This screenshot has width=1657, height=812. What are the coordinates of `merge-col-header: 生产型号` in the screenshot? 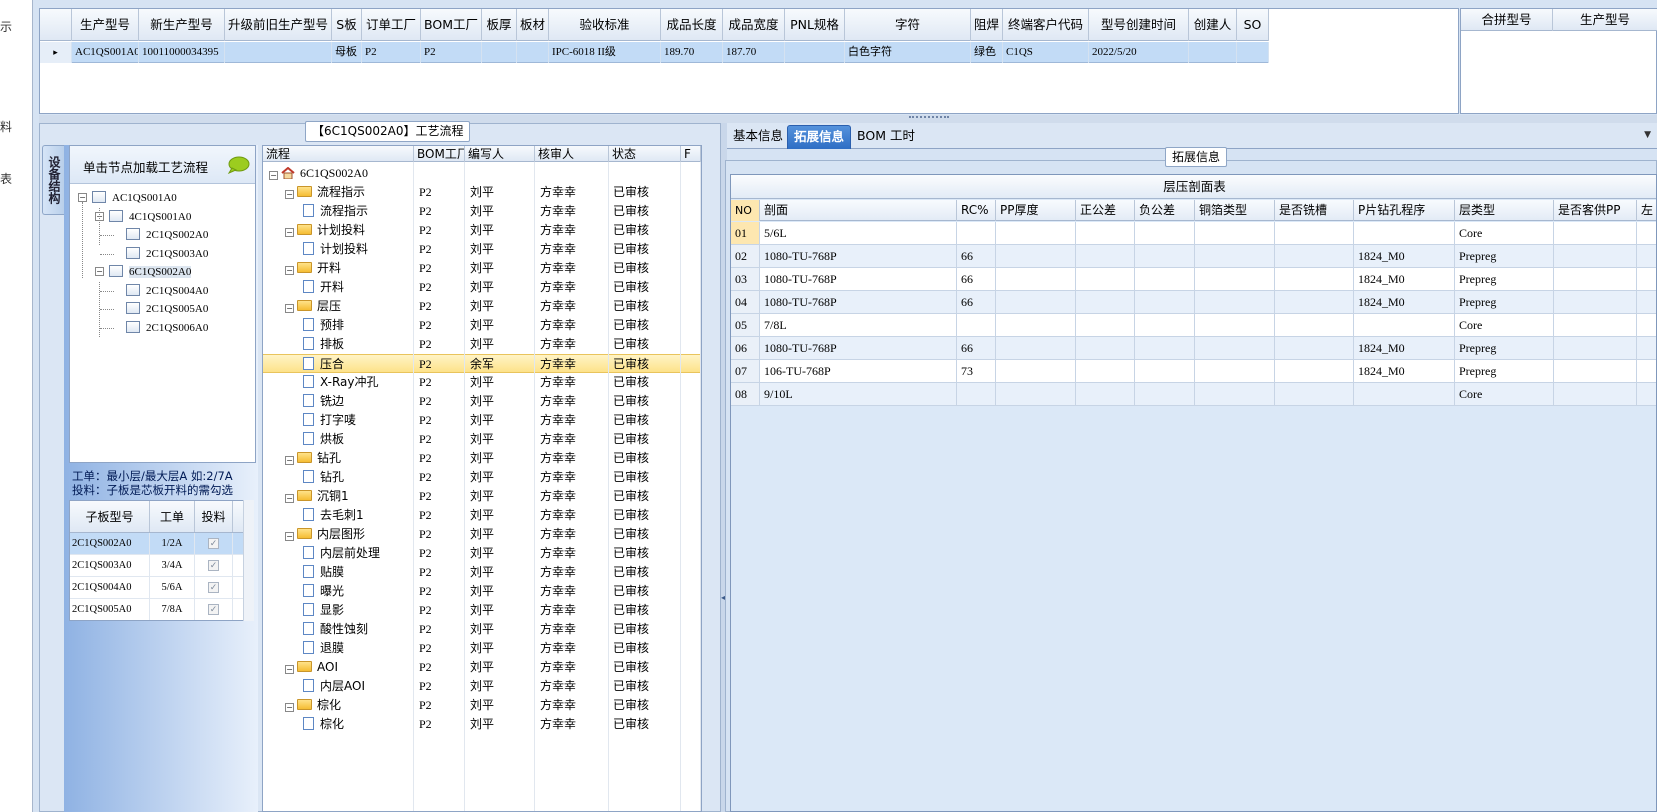 It's located at (1605, 20).